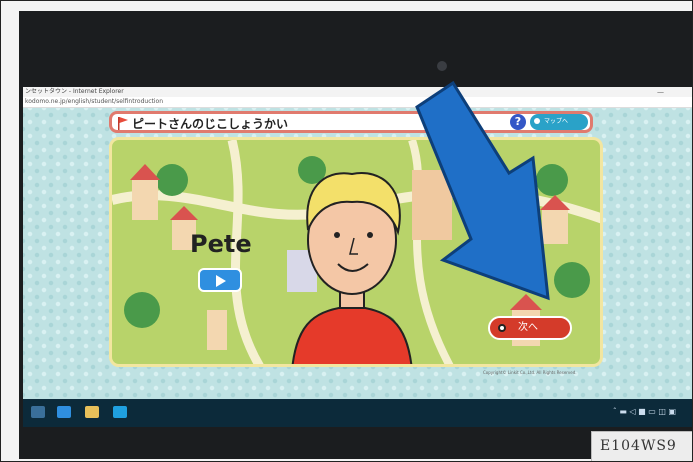  I want to click on asset-sticker: E104WS9, so click(641, 446).